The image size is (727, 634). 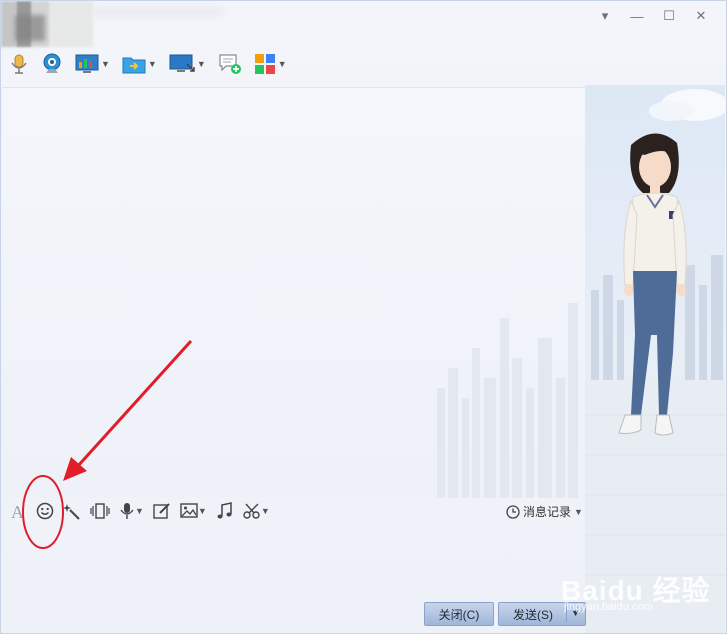 I want to click on remote-desktop-icon, so click(x=182, y=63).